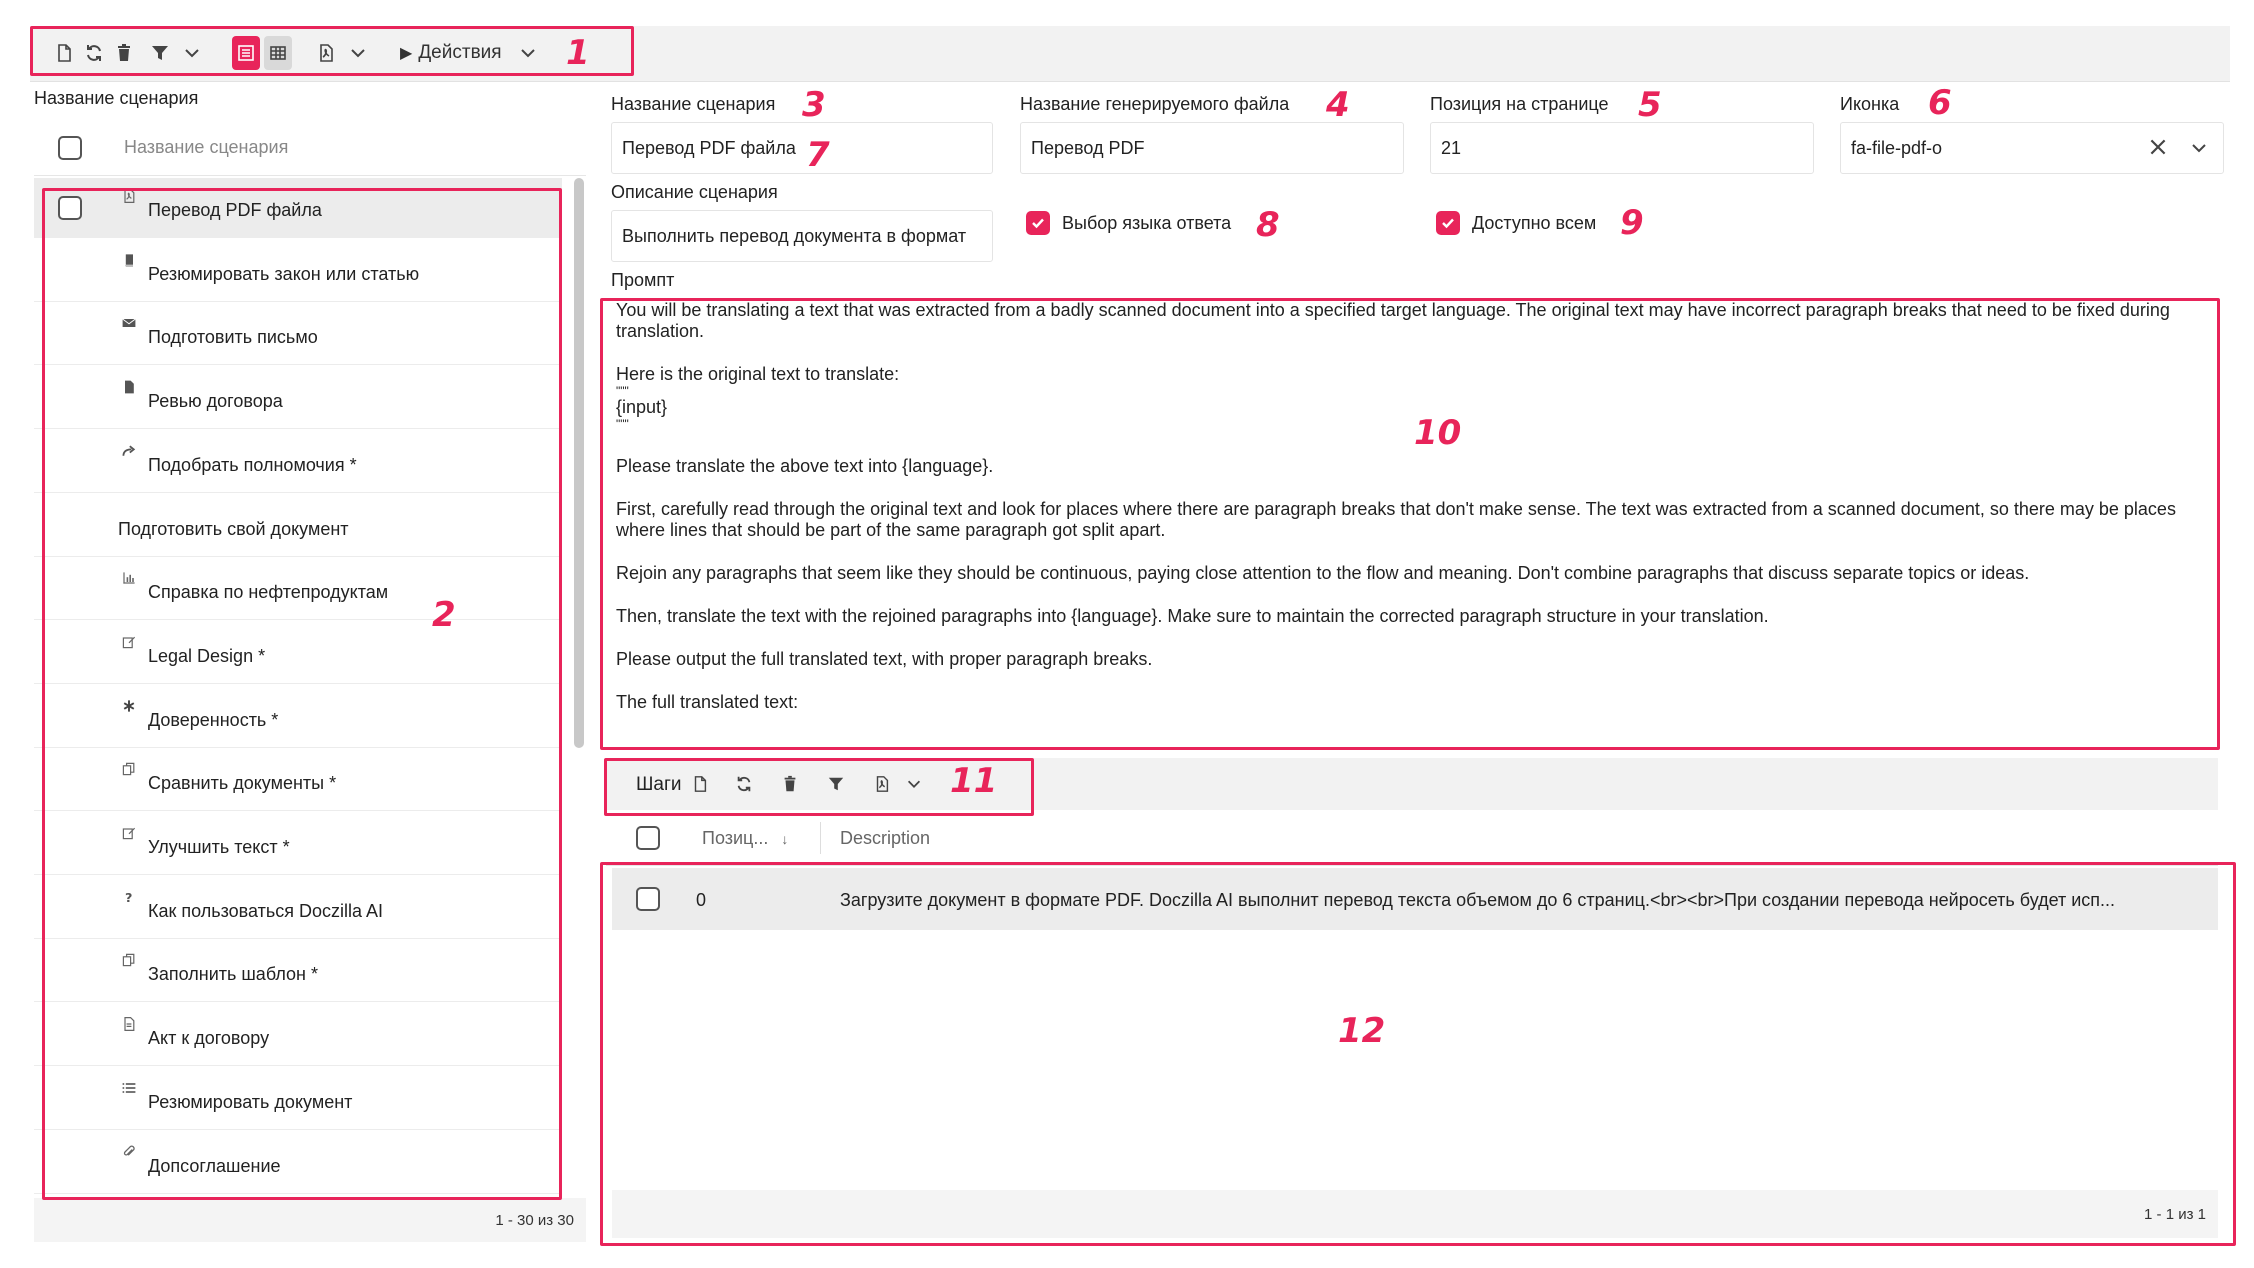 The height and width of the screenshot is (1268, 2254). I want to click on annotation-marker: 9, so click(1632, 223).